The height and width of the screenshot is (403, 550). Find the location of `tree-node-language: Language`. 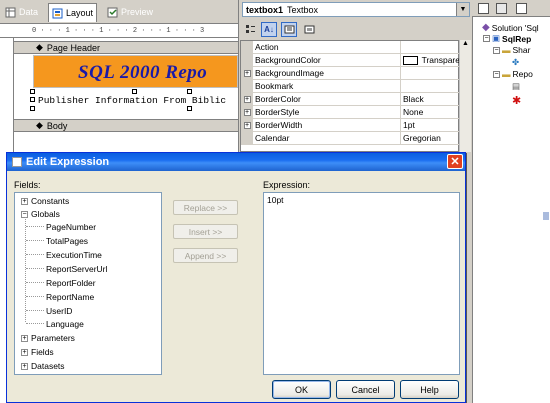

tree-node-language: Language is located at coordinates (65, 324).